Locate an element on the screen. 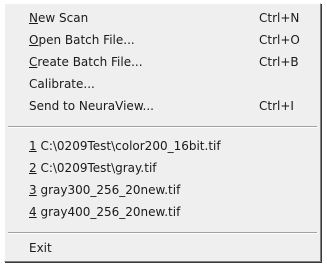 This screenshot has width=327, height=268. recent-file-item: 1 C:\0209Test\color200_16bit.tif is located at coordinates (165, 146).